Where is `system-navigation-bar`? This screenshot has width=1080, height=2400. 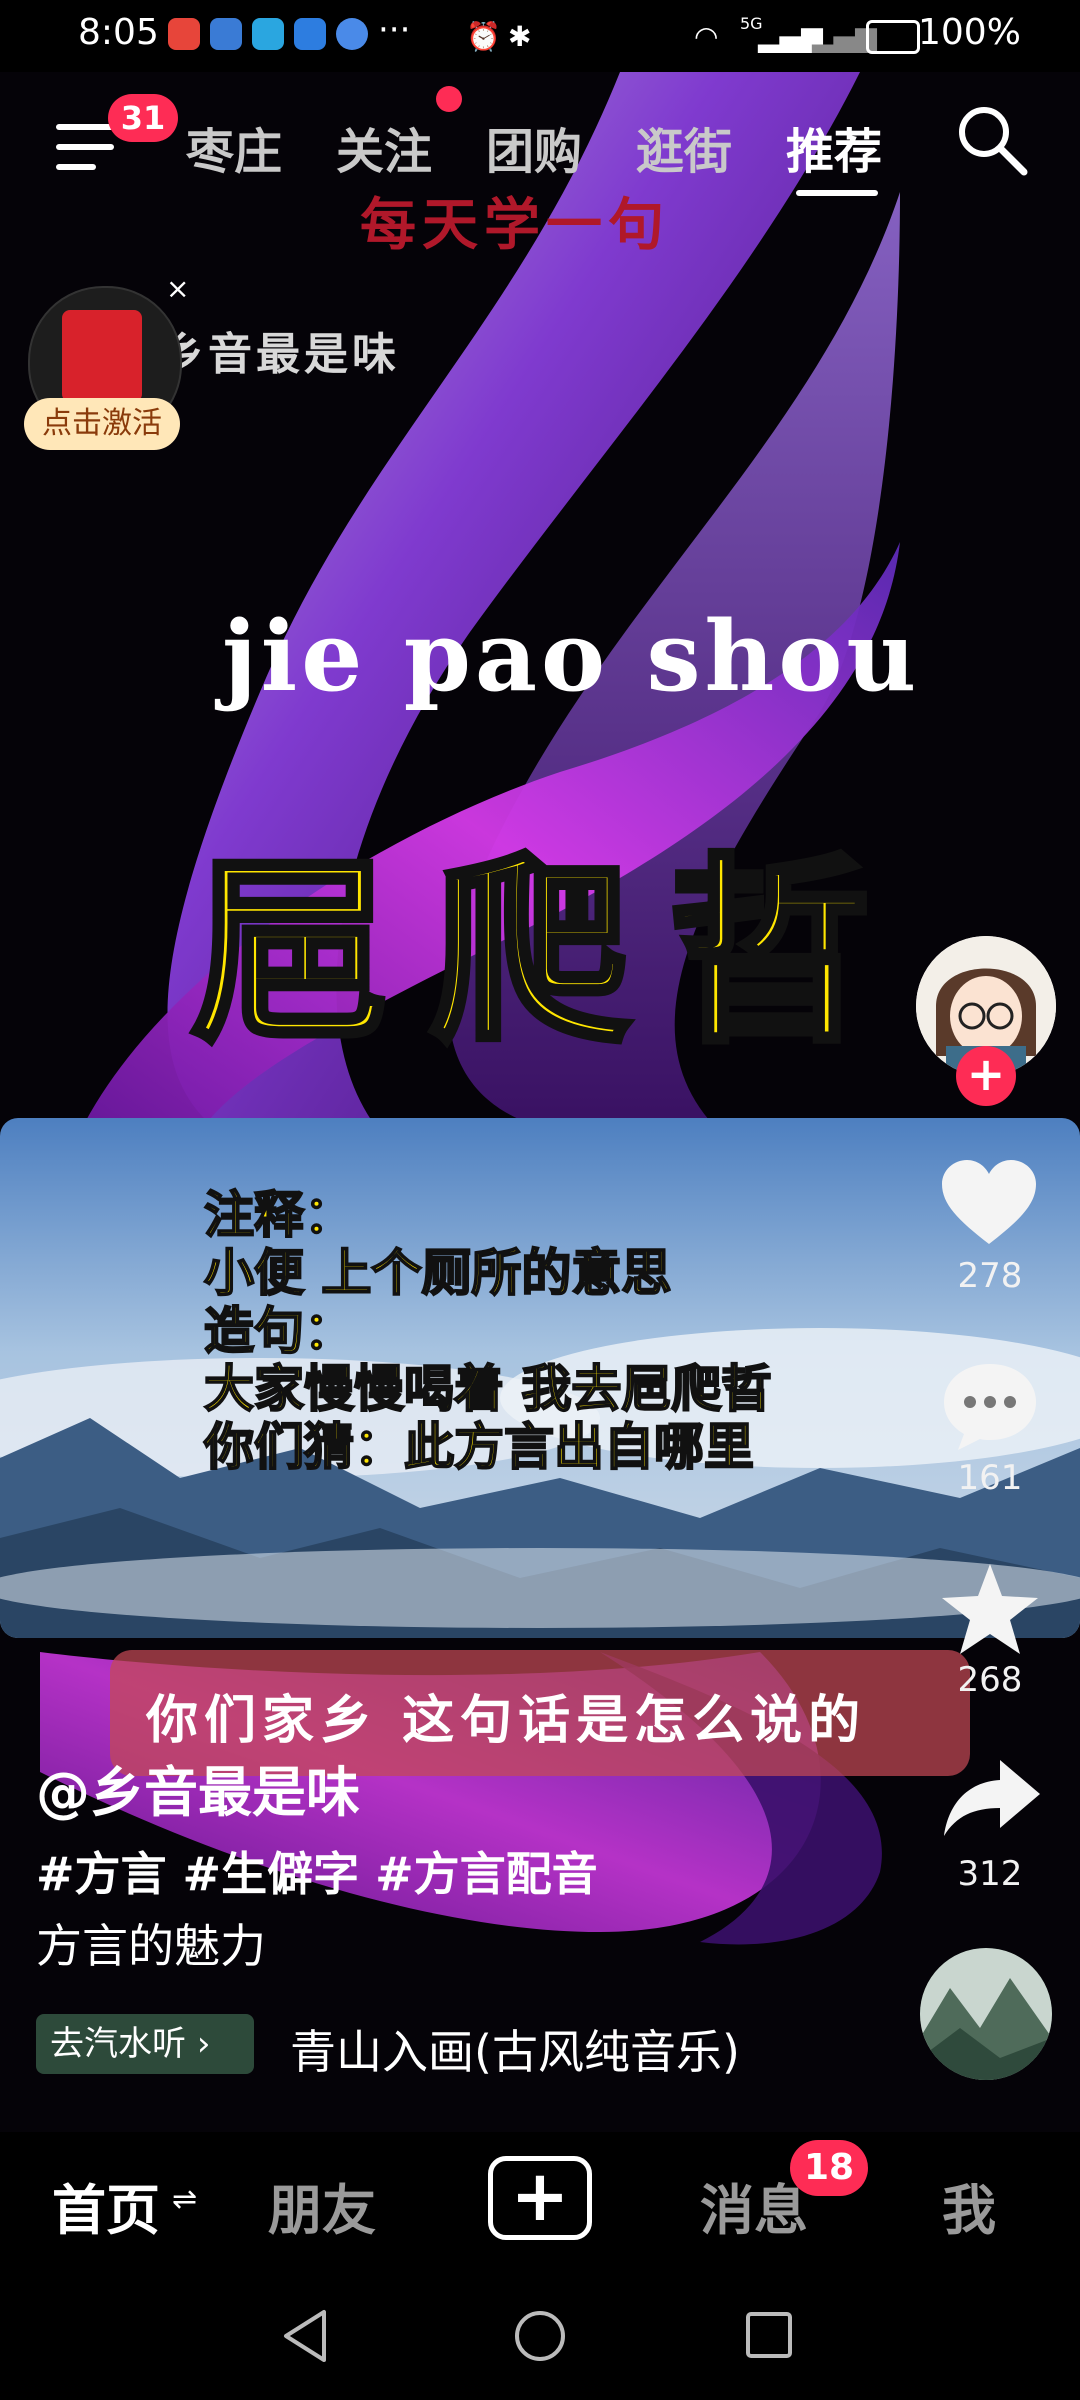
system-navigation-bar is located at coordinates (540, 2334).